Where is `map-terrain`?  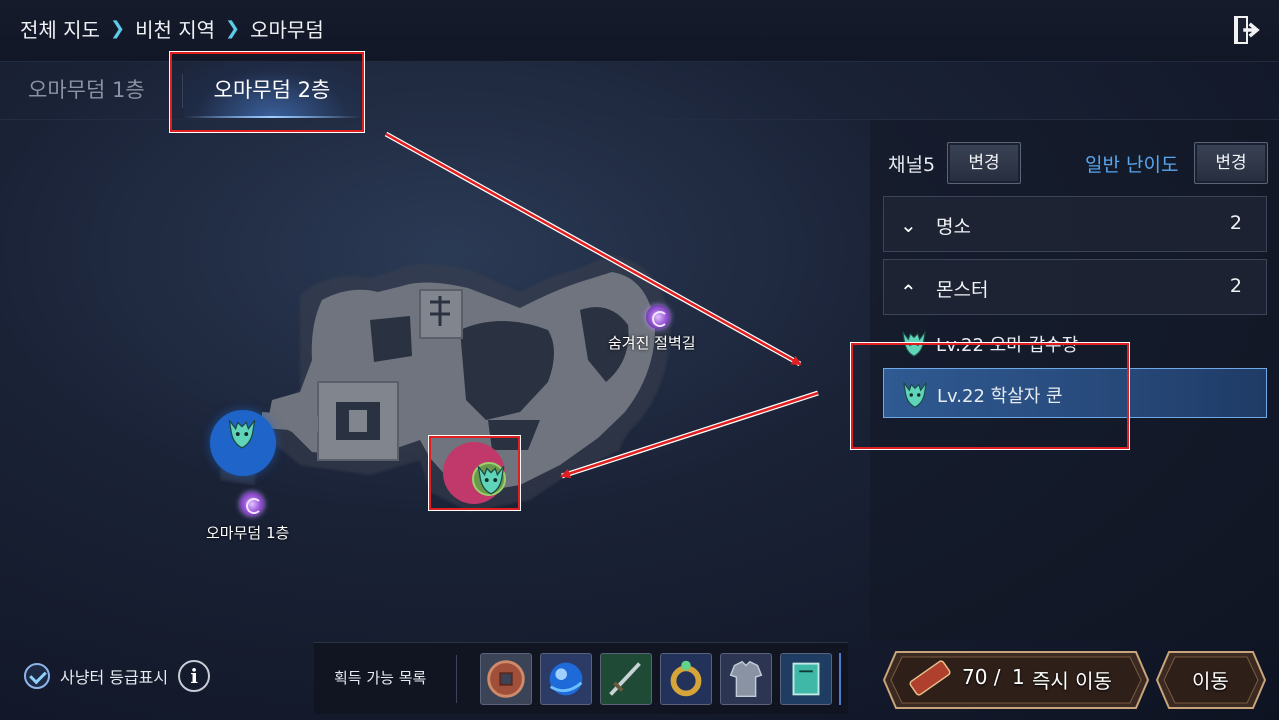
map-terrain is located at coordinates (445, 383).